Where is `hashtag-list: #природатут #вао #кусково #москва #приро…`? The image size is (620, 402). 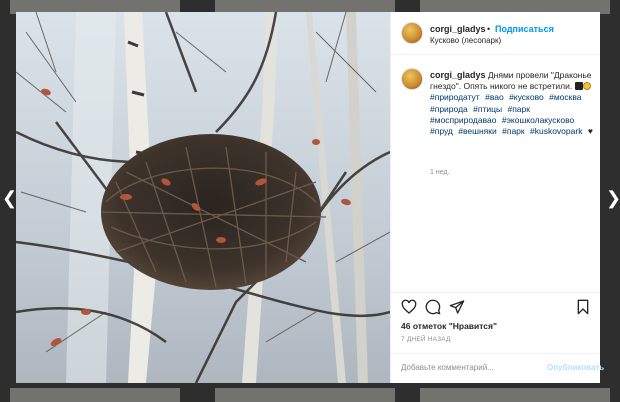
hashtag-list: #природатут #вао #кусково #москва #приро… is located at coordinates (509, 114).